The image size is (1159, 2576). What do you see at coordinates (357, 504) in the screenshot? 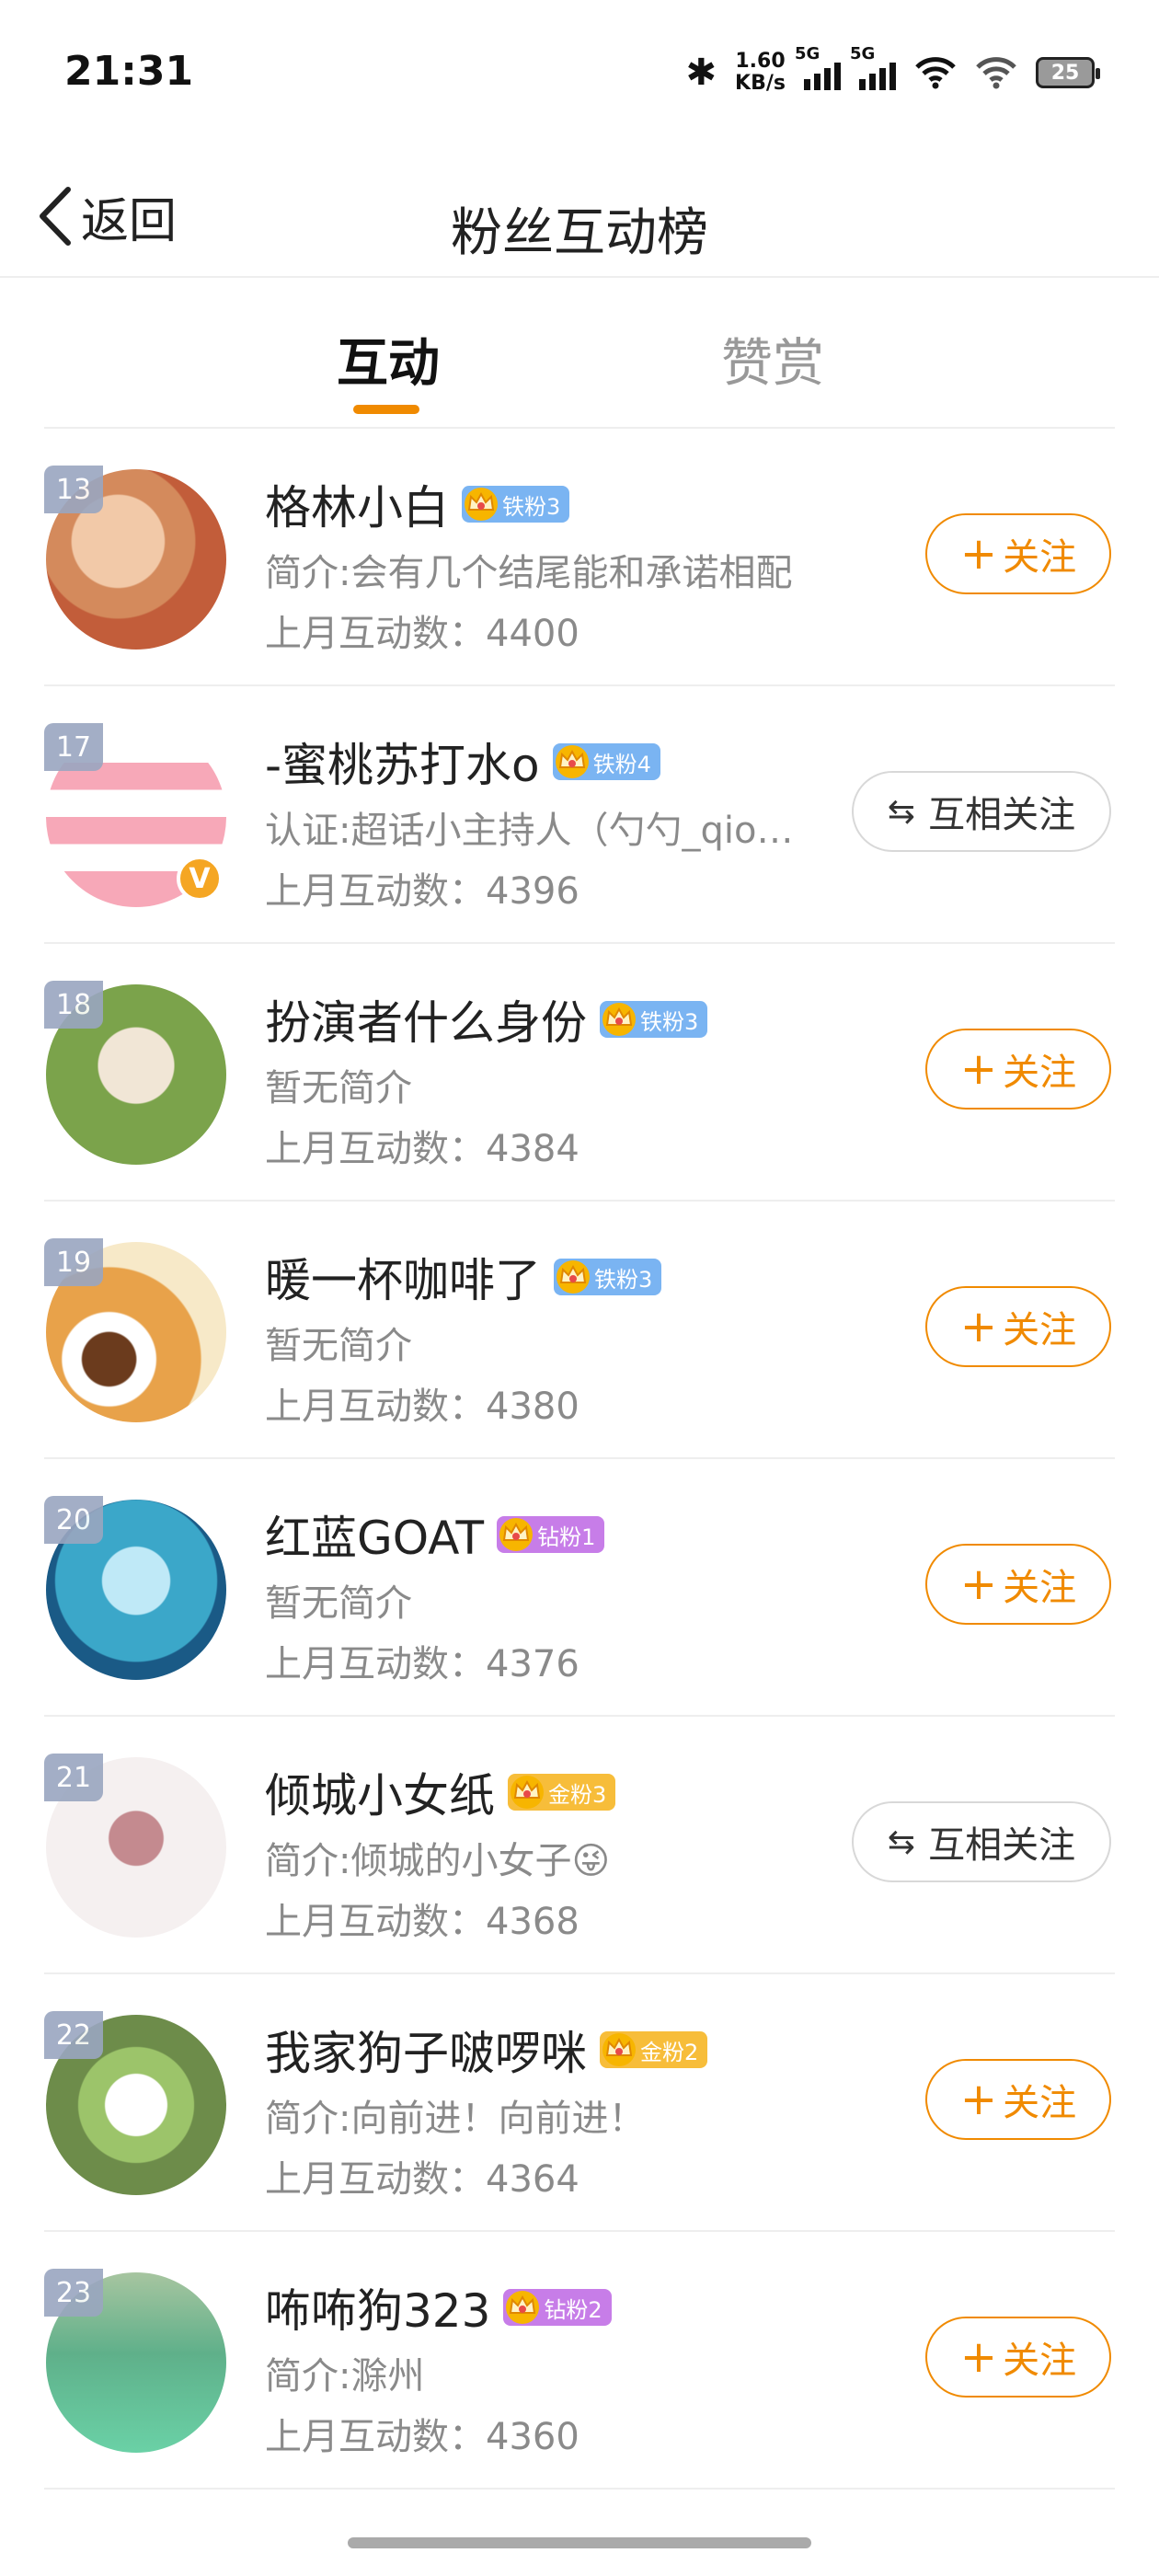
I see `fan-name: 格林小白` at bounding box center [357, 504].